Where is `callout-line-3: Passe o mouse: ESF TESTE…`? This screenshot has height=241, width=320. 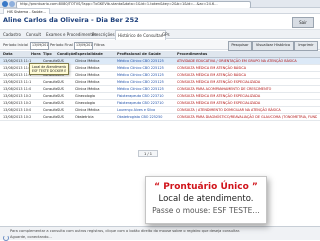 callout-line-3: Passe o mouse: ESF TESTE… is located at coordinates (206, 210).